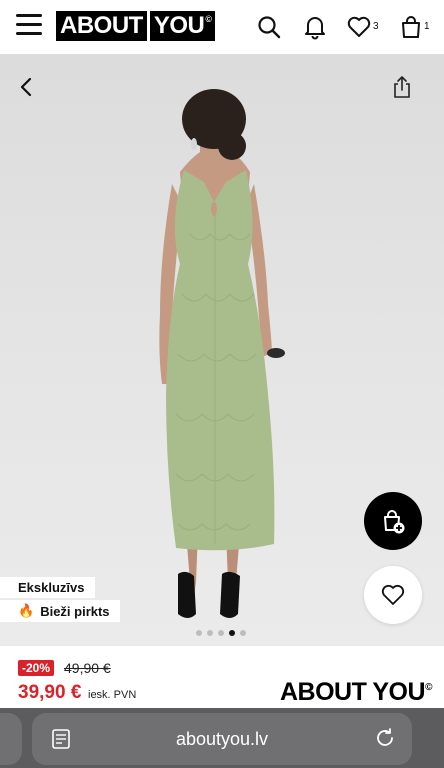 This screenshot has width=444, height=768. What do you see at coordinates (29, 25) in the screenshot?
I see `menu-icon` at bounding box center [29, 25].